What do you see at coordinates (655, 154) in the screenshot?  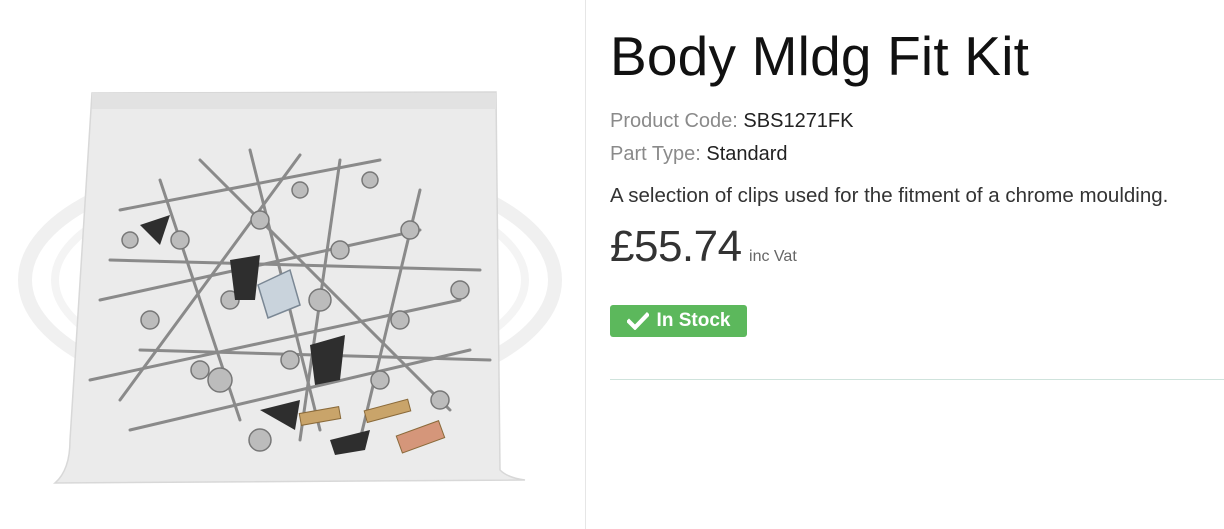 I see `part-type-label: Part Type:` at bounding box center [655, 154].